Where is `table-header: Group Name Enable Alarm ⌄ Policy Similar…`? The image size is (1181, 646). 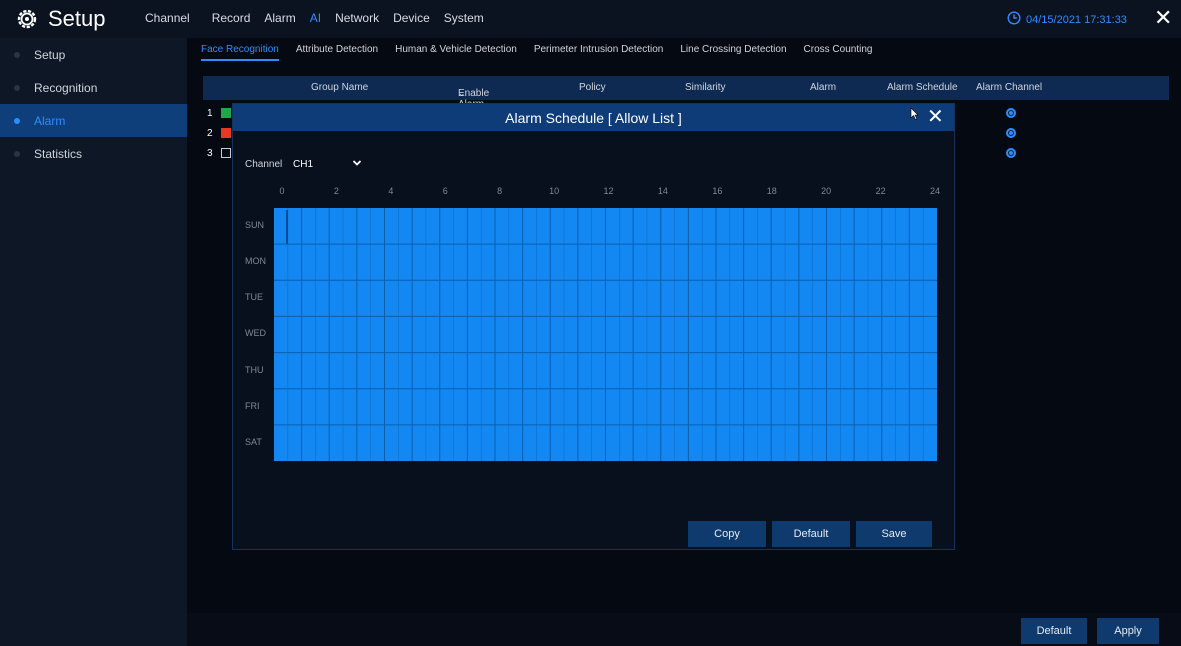
table-header: Group Name Enable Alarm ⌄ Policy Similar… is located at coordinates (686, 93).